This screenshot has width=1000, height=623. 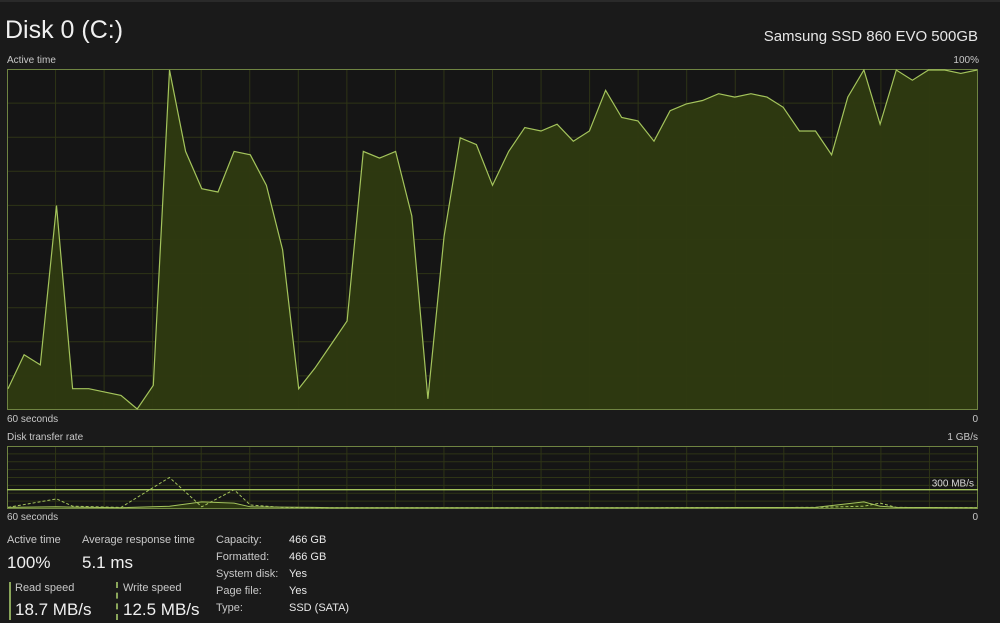 I want to click on type-value: SSD (SATA), so click(x=319, y=608).